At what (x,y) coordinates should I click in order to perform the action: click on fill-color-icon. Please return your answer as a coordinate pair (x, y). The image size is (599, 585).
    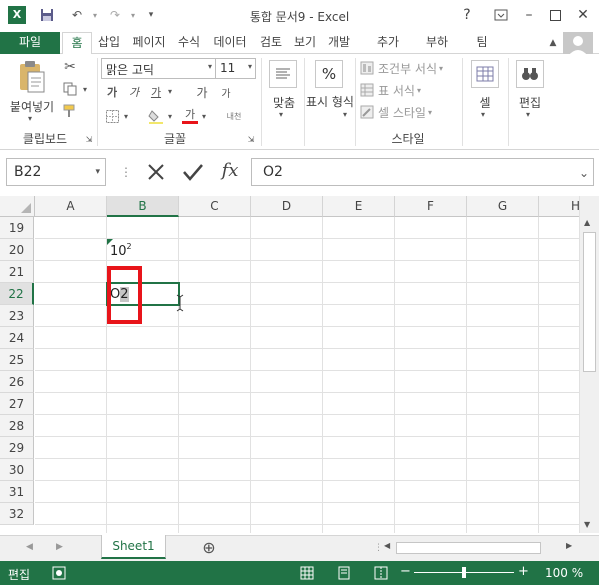
    Looking at the image, I should click on (156, 116).